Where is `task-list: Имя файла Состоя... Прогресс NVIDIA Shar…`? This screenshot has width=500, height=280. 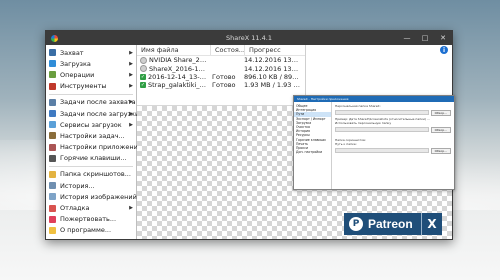
task-list: Имя файла Состоя... Прогресс NVIDIA Shar… is located at coordinates (221, 75).